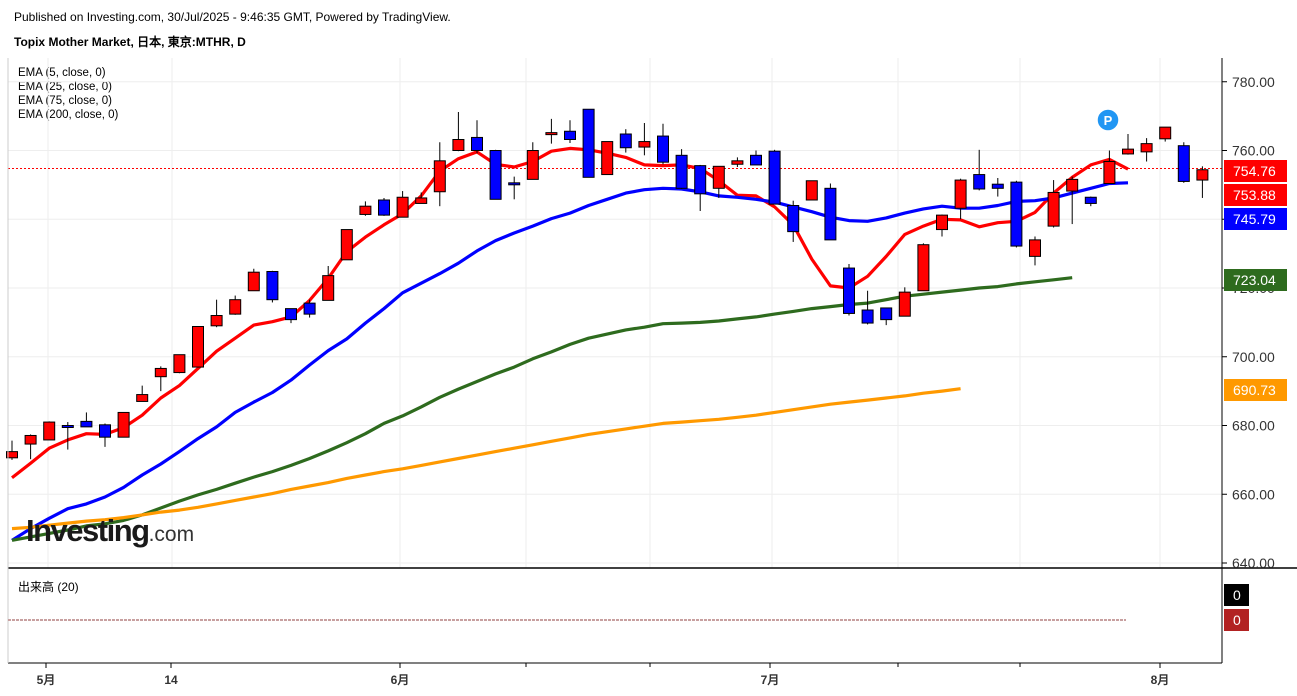  What do you see at coordinates (1254, 390) in the screenshot?
I see `price-tag-label: 690.73` at bounding box center [1254, 390].